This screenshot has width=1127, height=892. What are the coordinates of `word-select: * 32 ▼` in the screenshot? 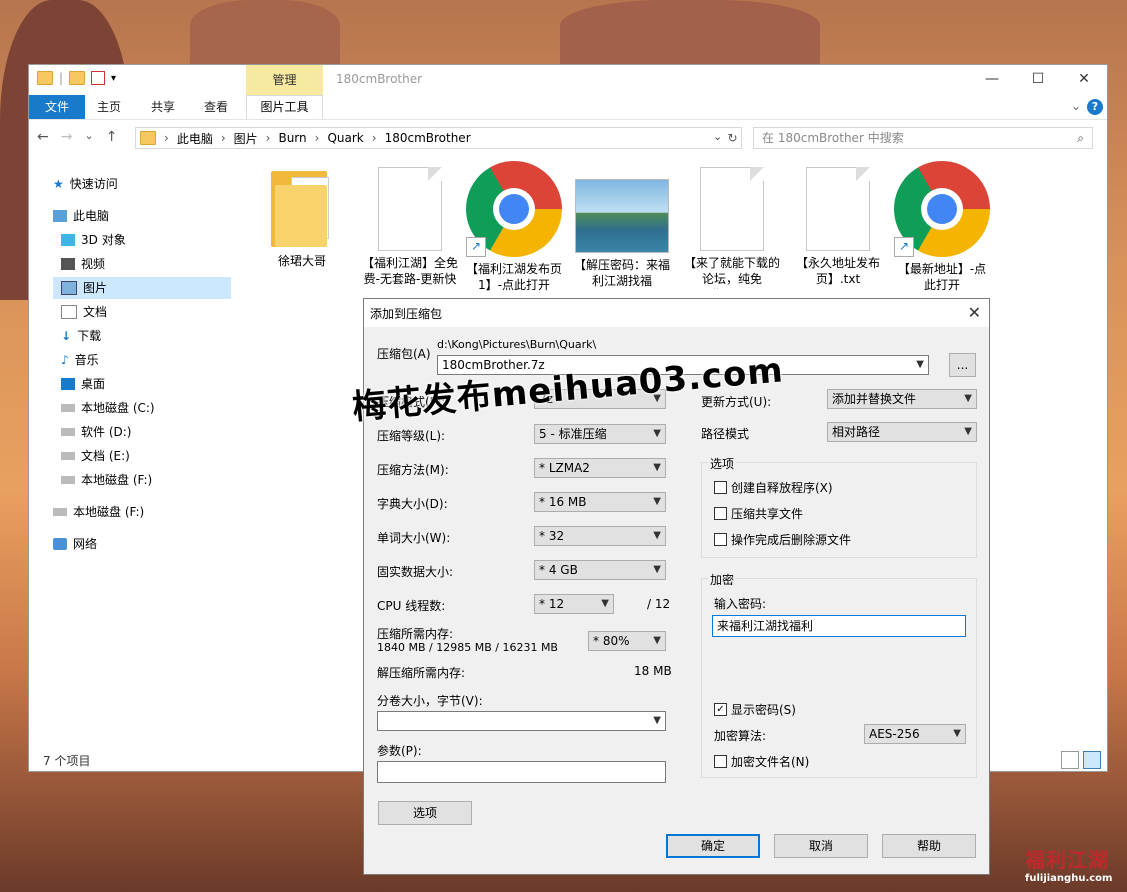 It's located at (600, 536).